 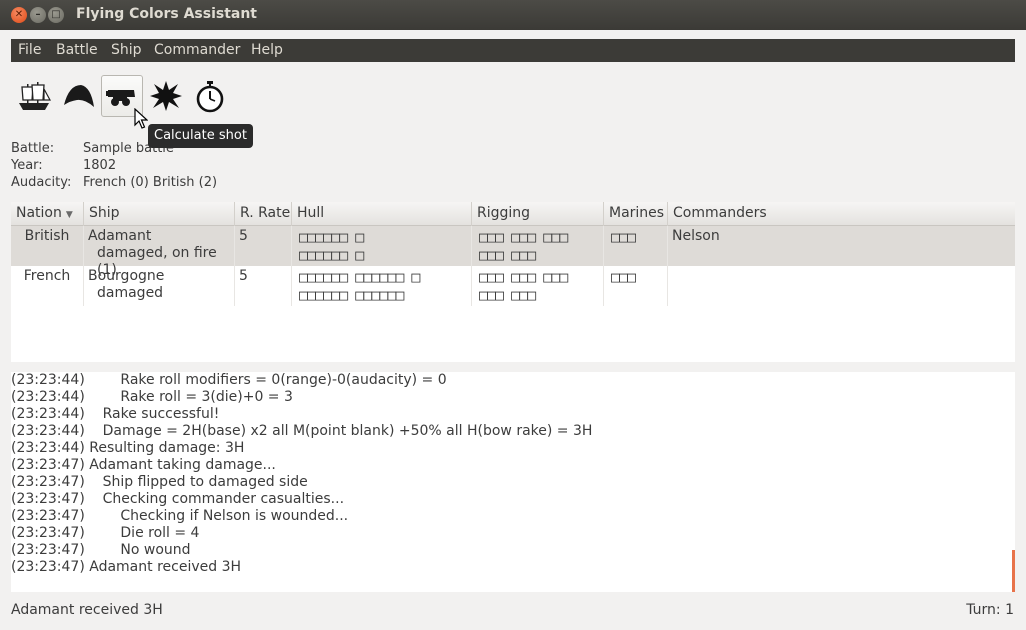 What do you see at coordinates (513, 50) in the screenshot?
I see `menu-bar: File Battle Ship Commander Help` at bounding box center [513, 50].